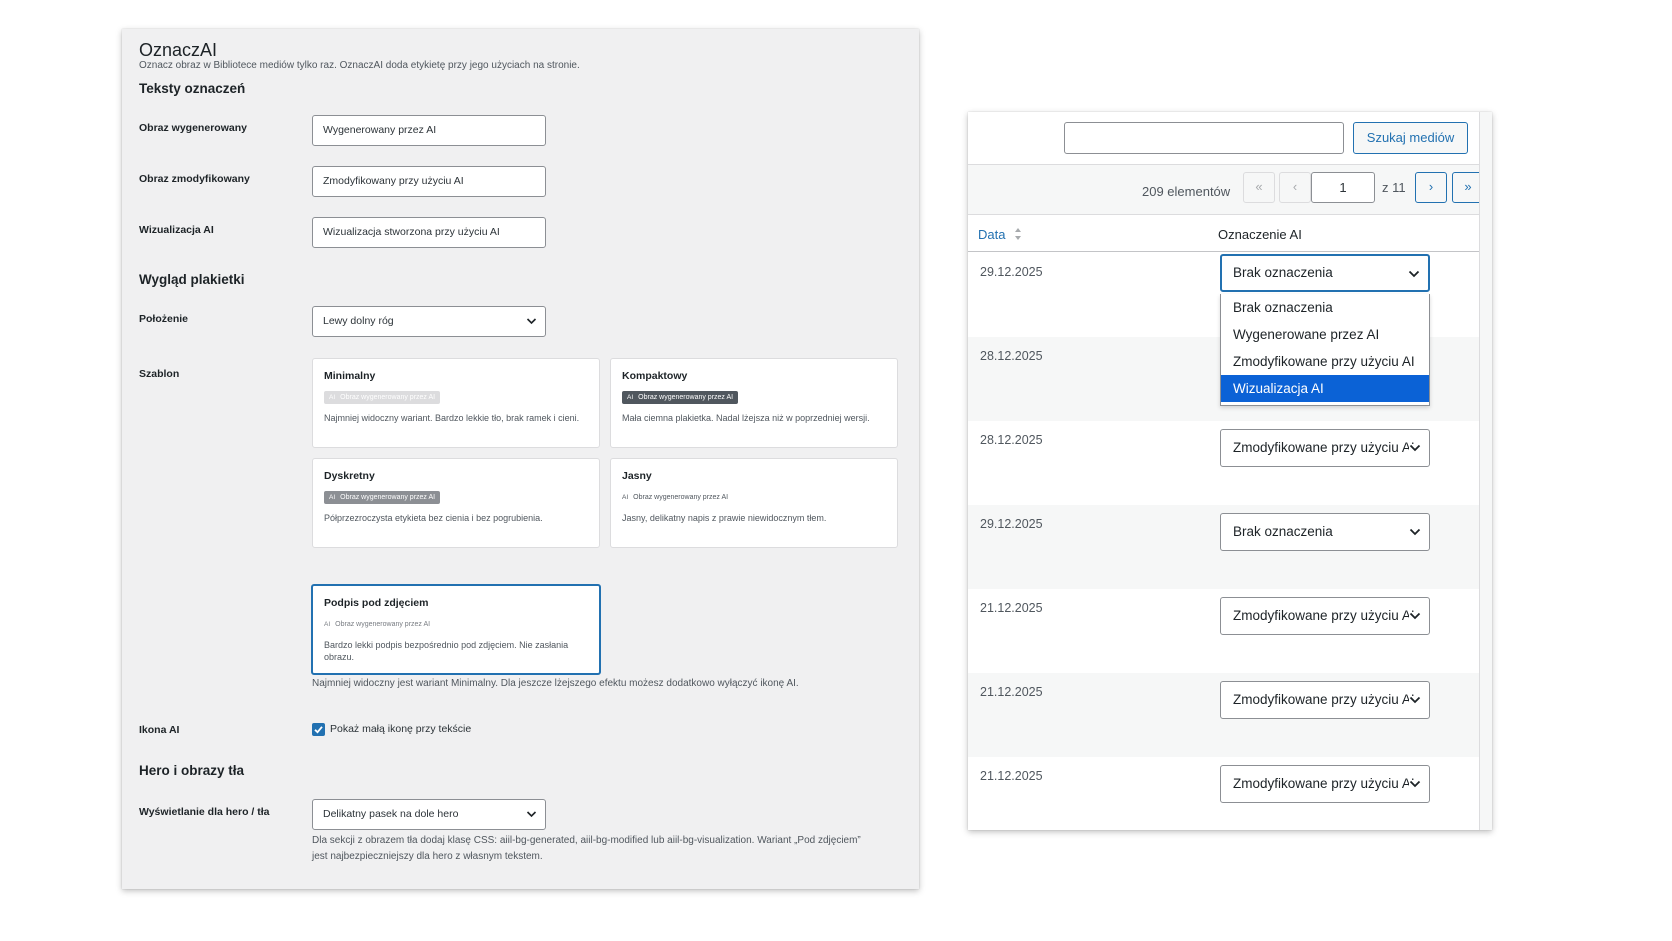  What do you see at coordinates (1325, 361) in the screenshot?
I see `dropdown-option: Zmodyfikowane przy użyciu AI` at bounding box center [1325, 361].